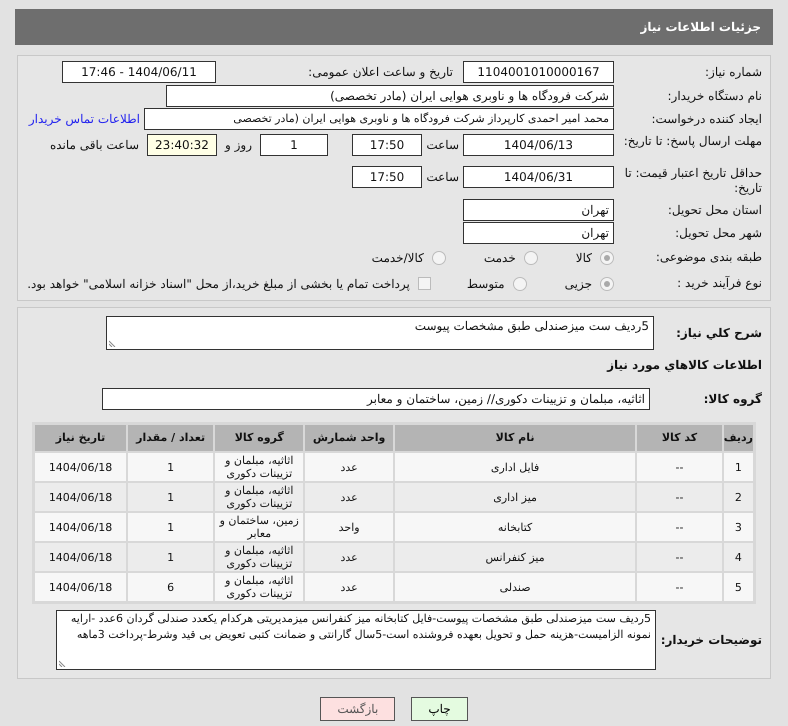 This screenshot has height=726, width=788. Describe the element at coordinates (718, 233) in the screenshot. I see `field-label: شهر محل تحویل:` at that location.